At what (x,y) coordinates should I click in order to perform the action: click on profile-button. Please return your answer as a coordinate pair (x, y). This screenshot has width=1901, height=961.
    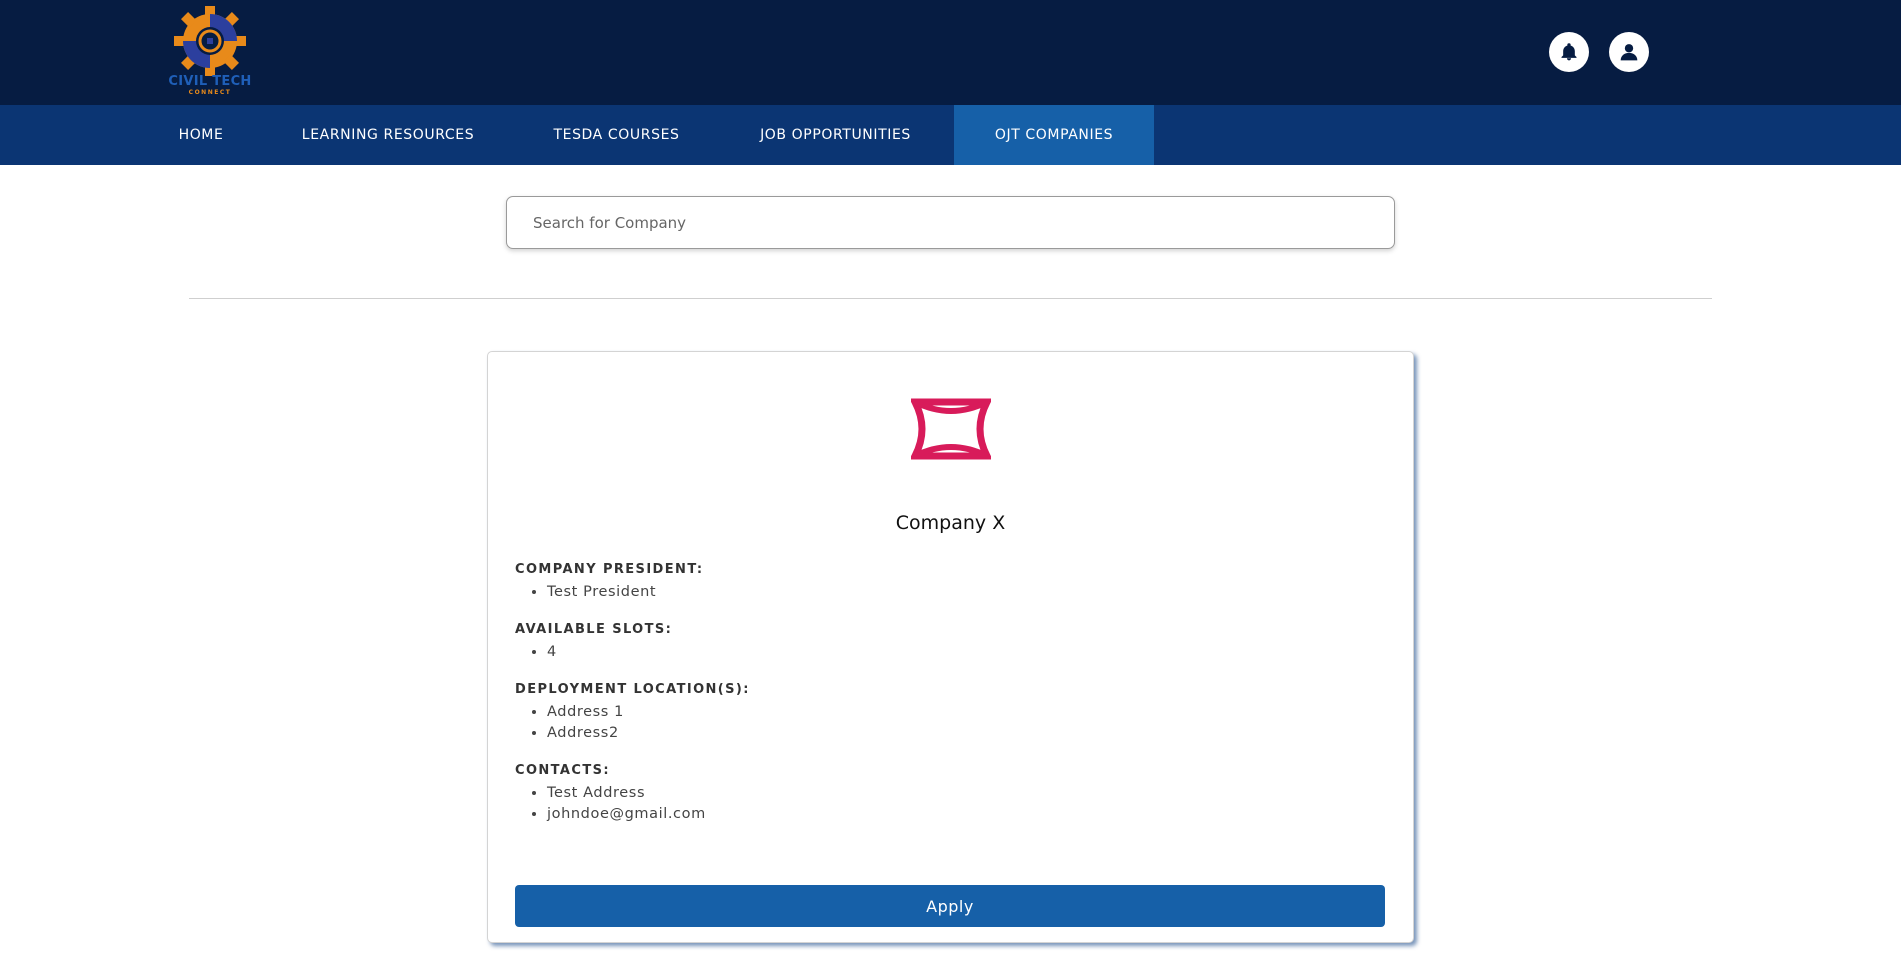
    Looking at the image, I should click on (1629, 52).